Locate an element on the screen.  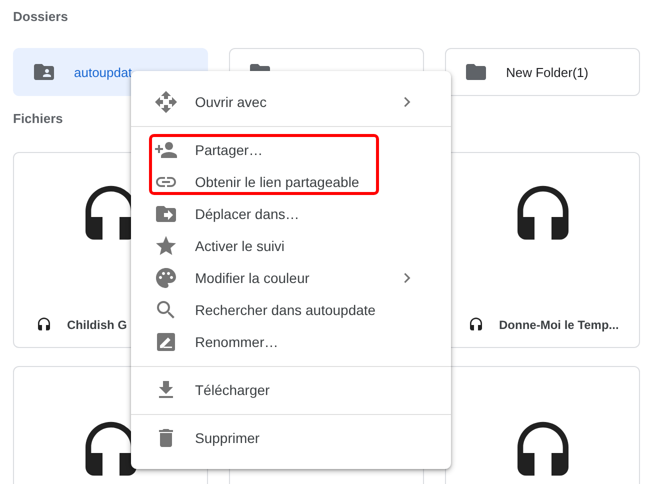
menu-item-label: Ouvrir avec is located at coordinates (231, 102).